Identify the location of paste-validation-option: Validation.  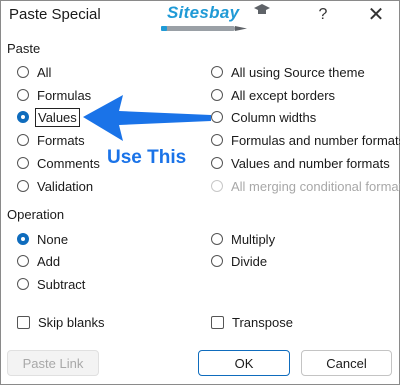
(55, 186).